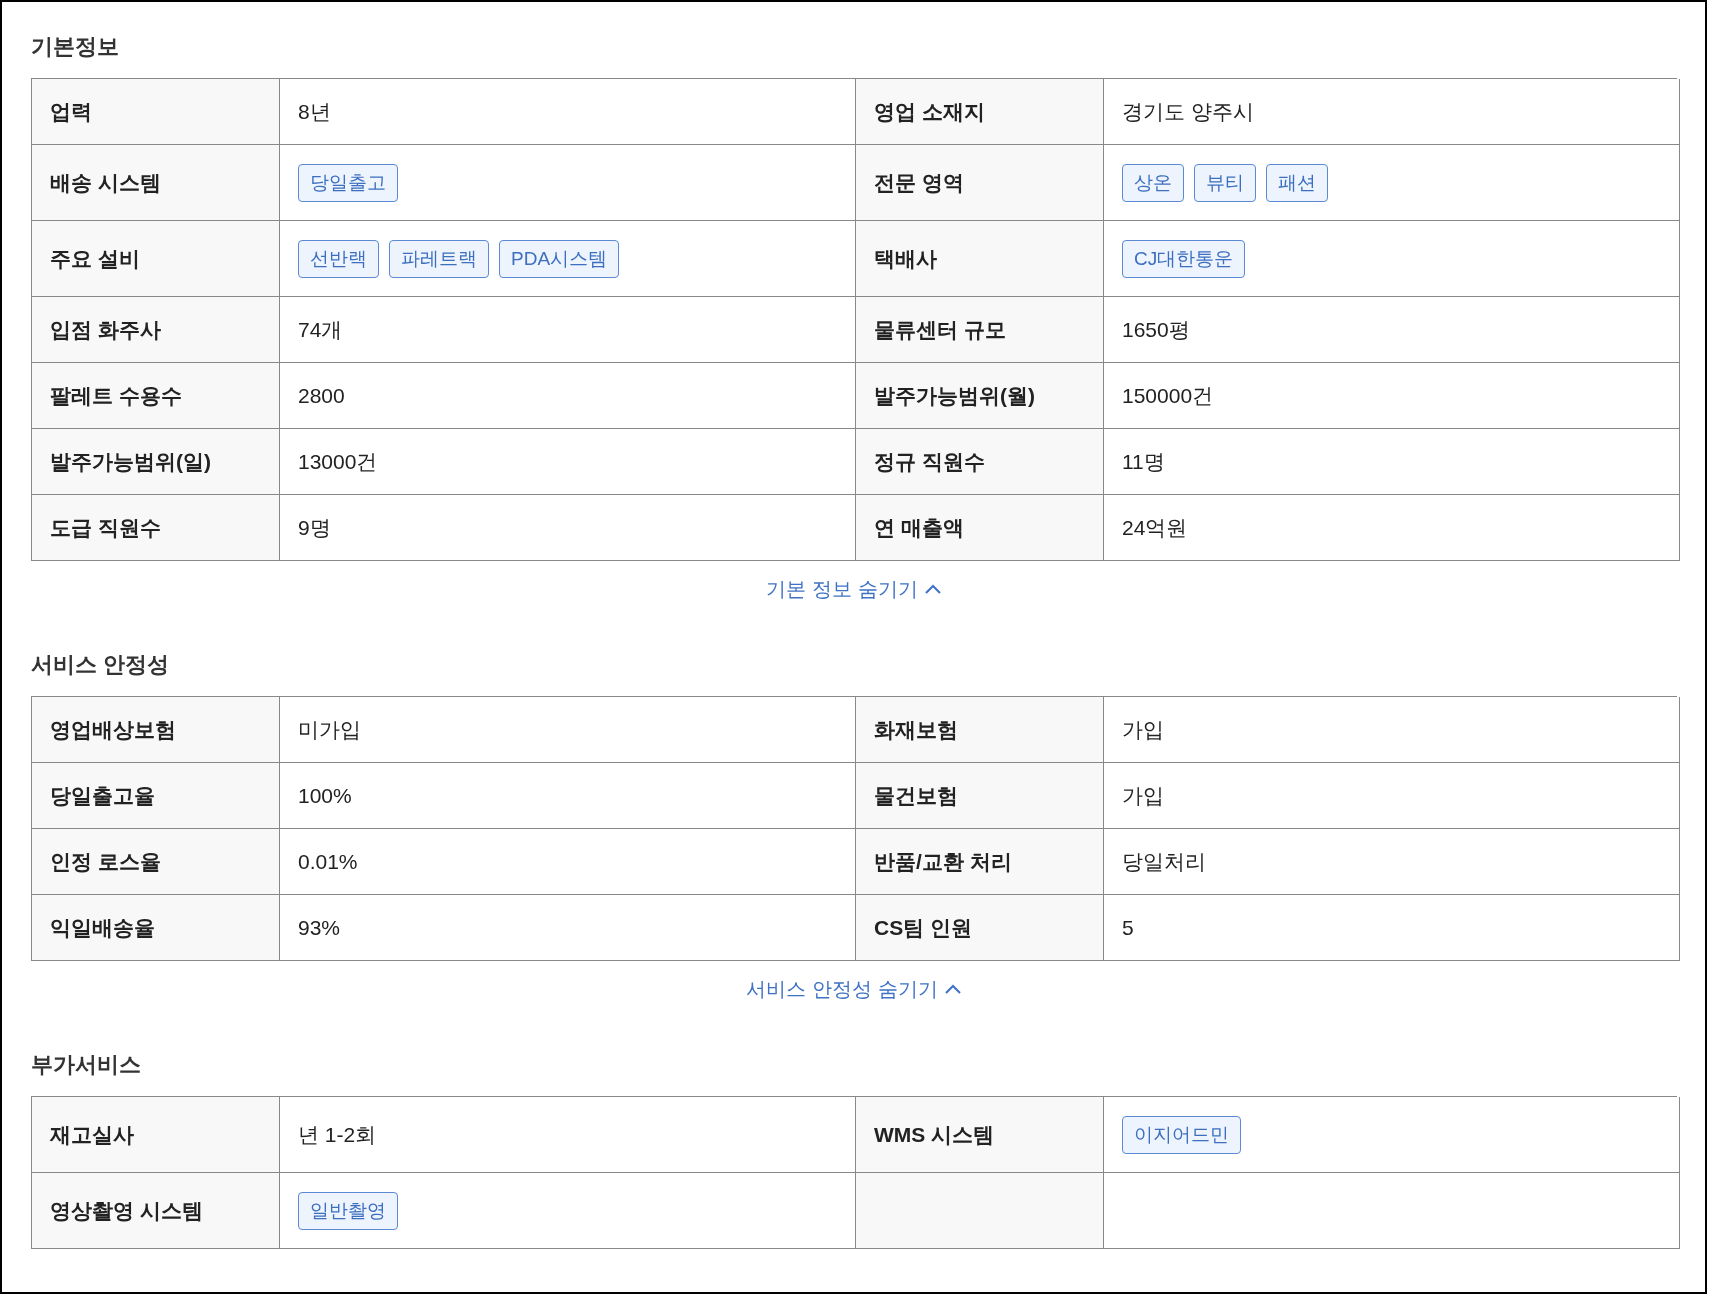 The height and width of the screenshot is (1298, 1713). What do you see at coordinates (1297, 182) in the screenshot?
I see `tag: 패션` at bounding box center [1297, 182].